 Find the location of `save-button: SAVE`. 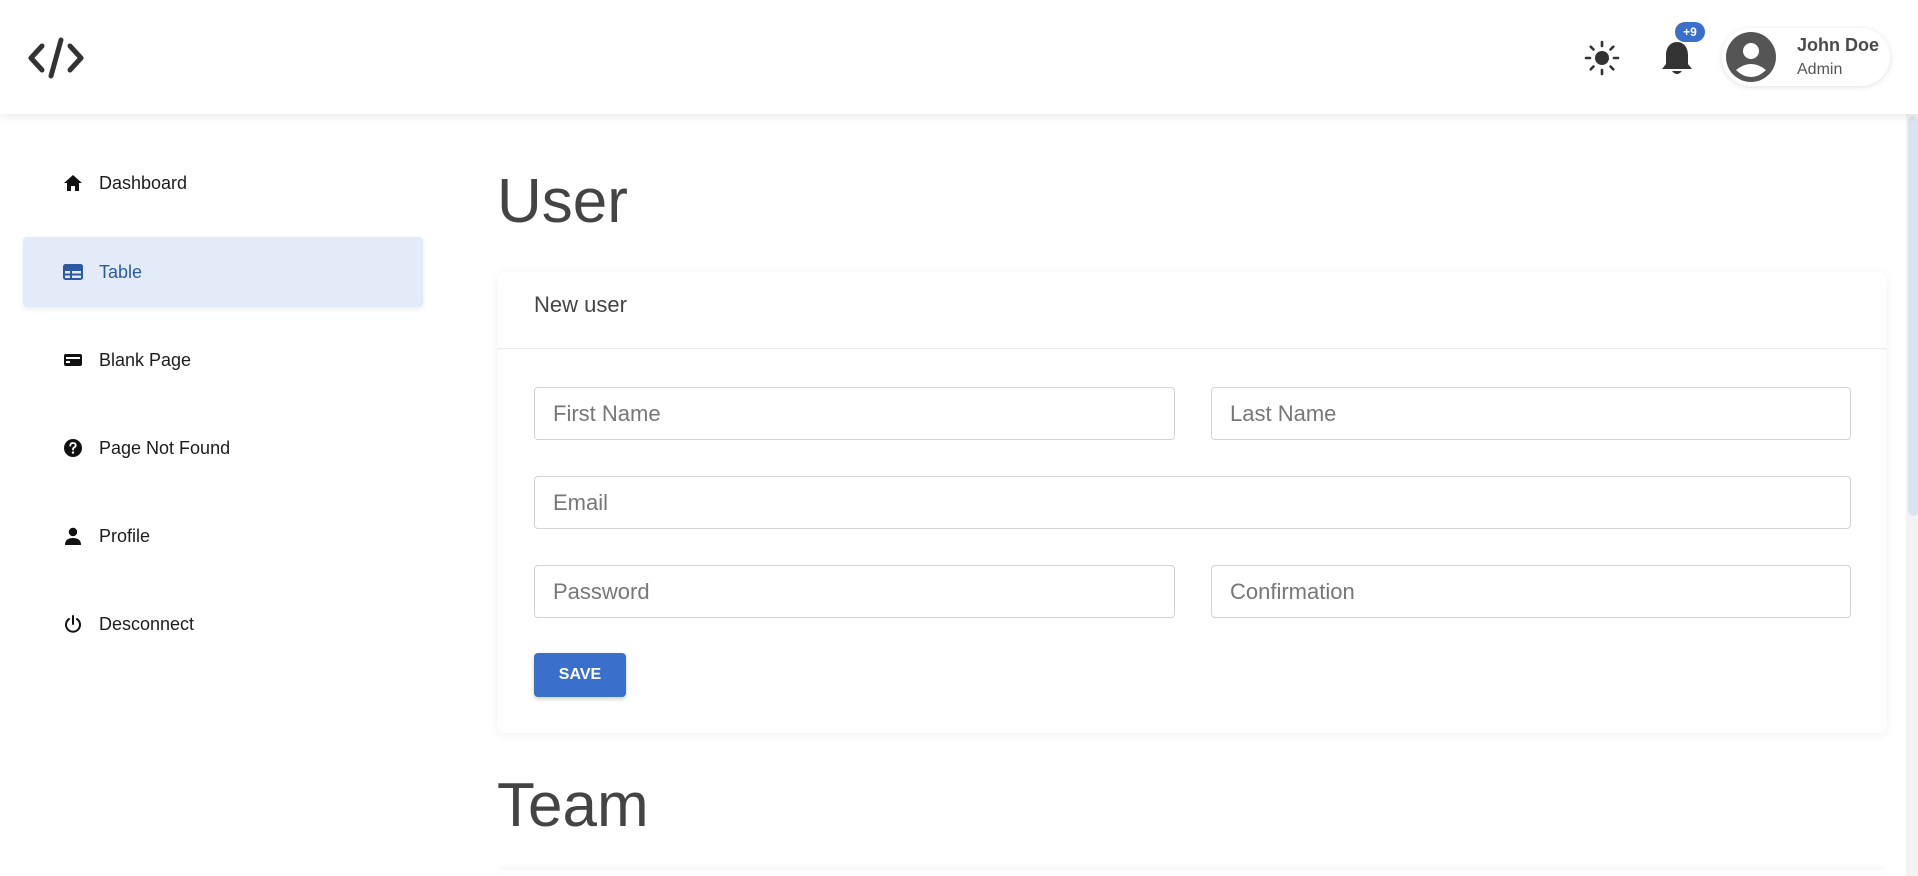

save-button: SAVE is located at coordinates (580, 675).